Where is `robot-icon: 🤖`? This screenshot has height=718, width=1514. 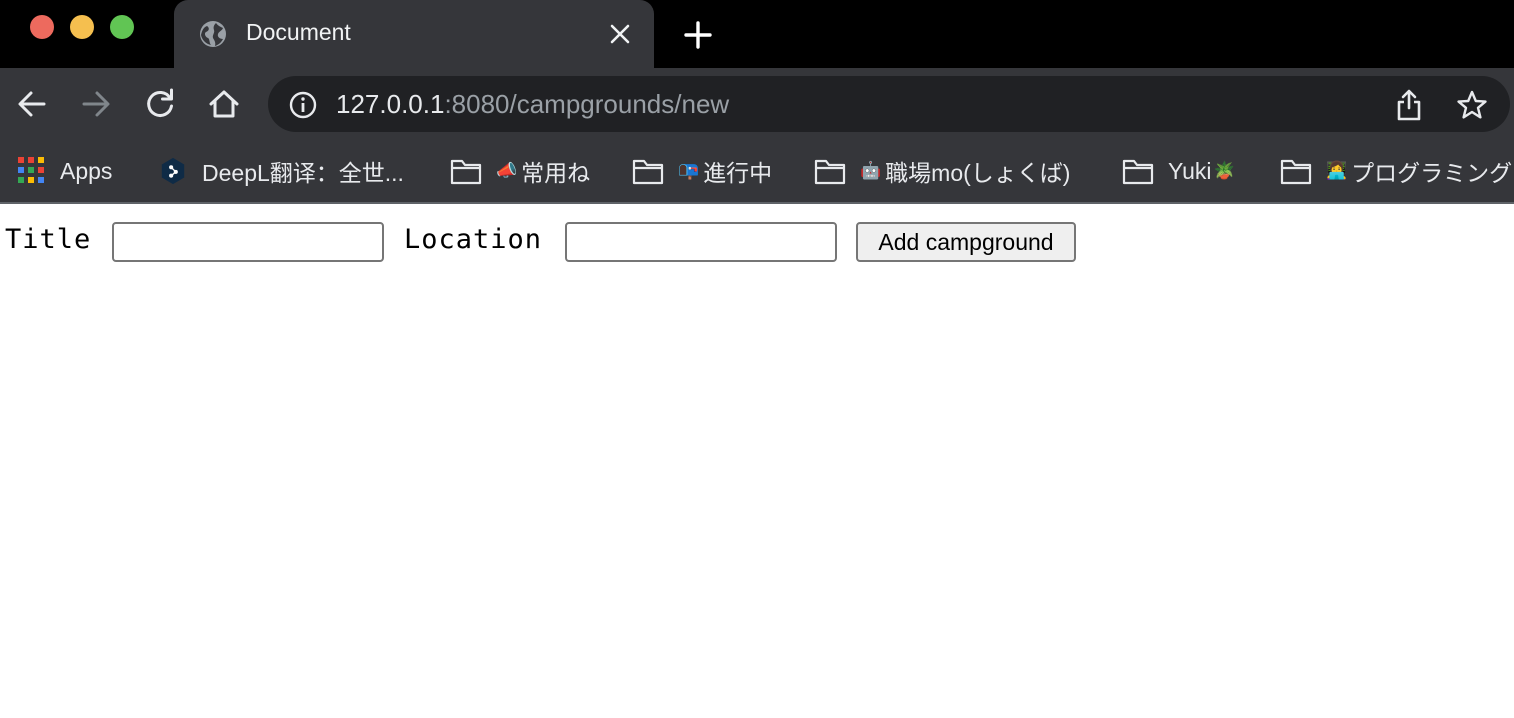
robot-icon: 🤖 is located at coordinates (871, 171).